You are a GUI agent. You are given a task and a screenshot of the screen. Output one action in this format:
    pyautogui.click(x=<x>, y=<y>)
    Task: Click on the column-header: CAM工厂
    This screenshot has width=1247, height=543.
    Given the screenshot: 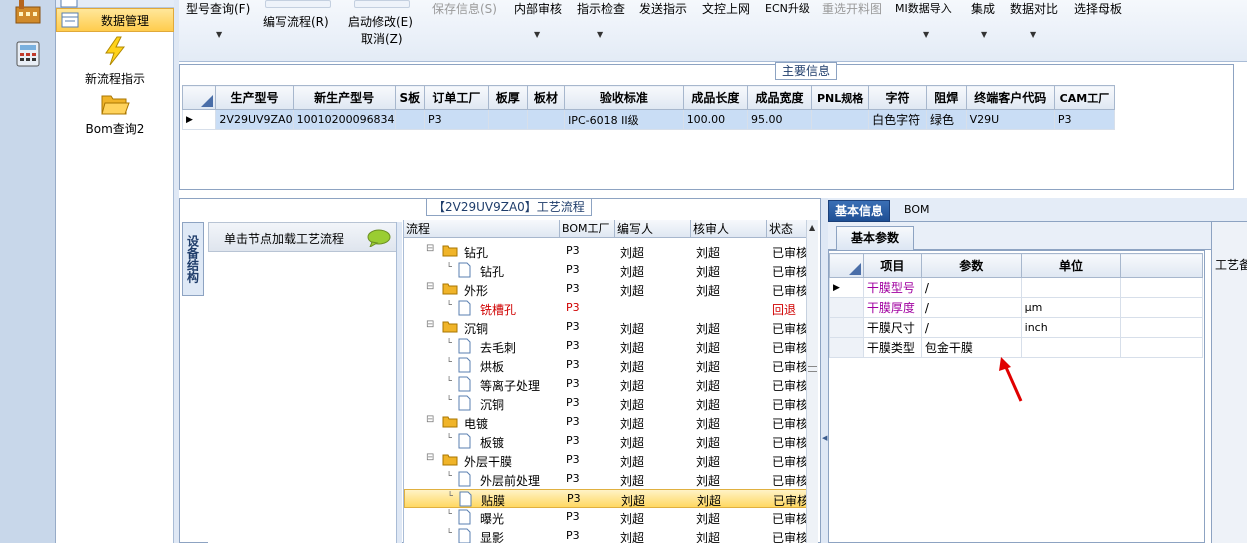 What is the action you would take?
    pyautogui.click(x=1084, y=97)
    